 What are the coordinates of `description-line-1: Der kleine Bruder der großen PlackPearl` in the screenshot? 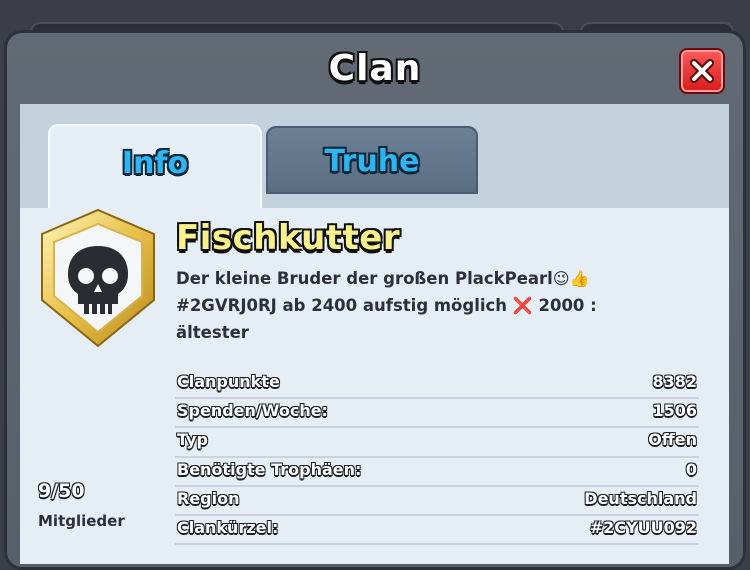 It's located at (364, 278).